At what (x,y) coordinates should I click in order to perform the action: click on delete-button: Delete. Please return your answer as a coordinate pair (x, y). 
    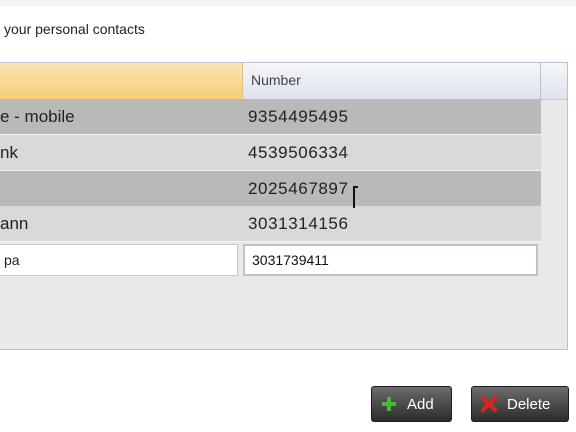
    Looking at the image, I should click on (520, 404).